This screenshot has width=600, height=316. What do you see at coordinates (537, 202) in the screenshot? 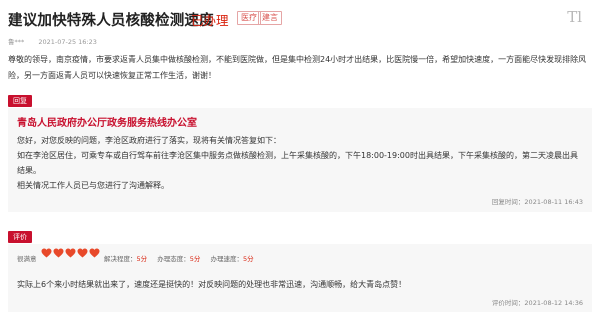
I see `reply-time: 回复时间：2021-08-11 16:43` at bounding box center [537, 202].